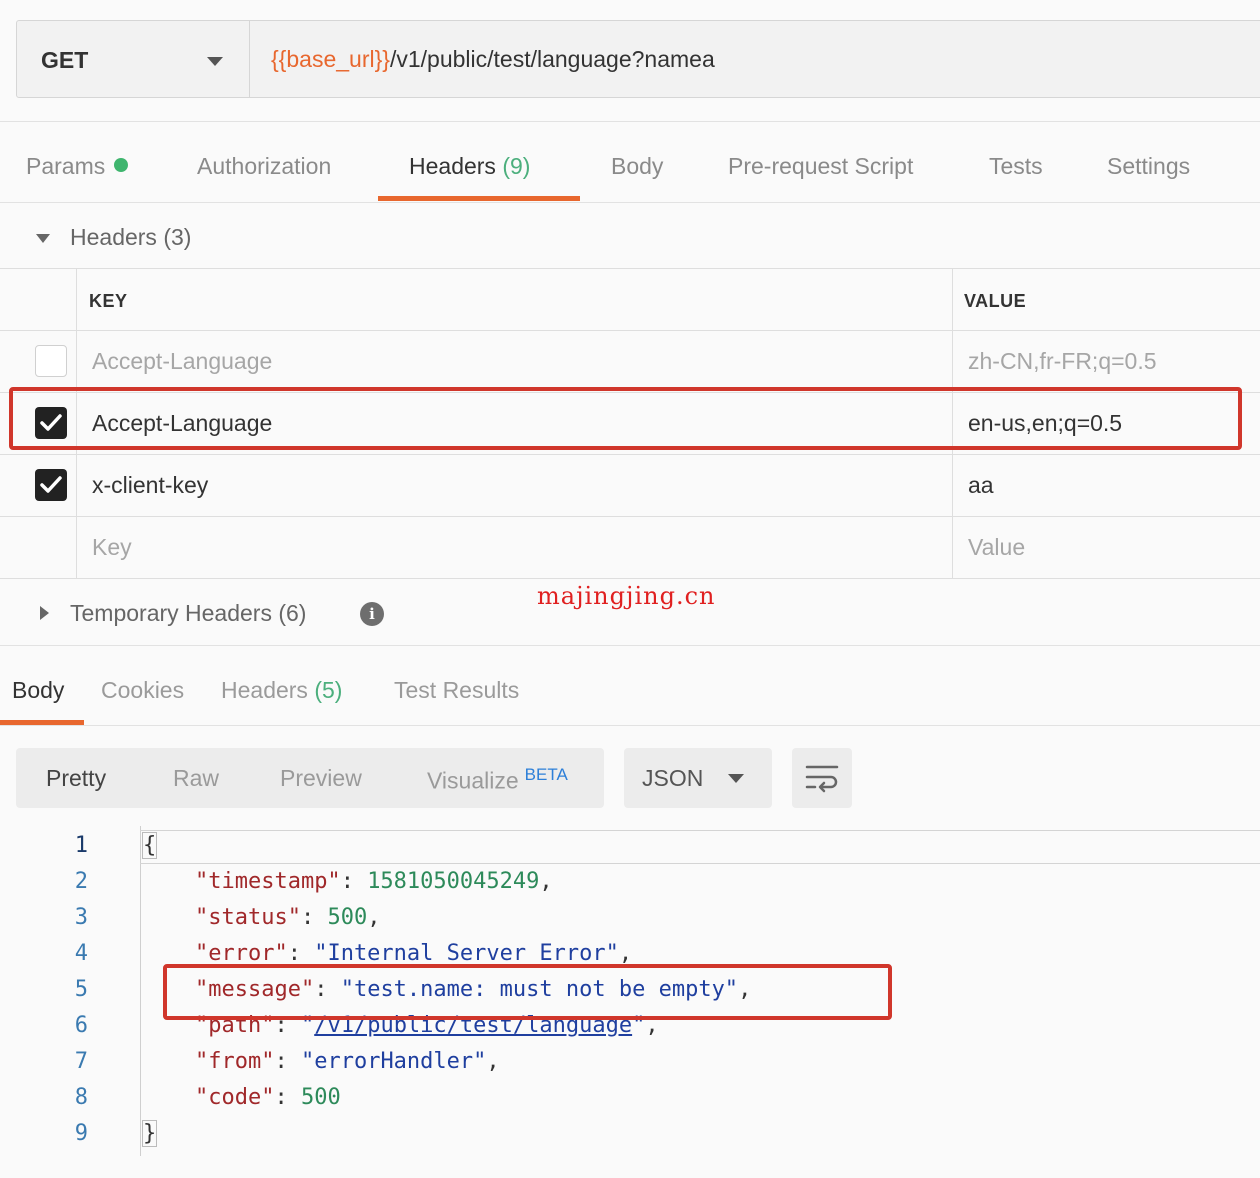  Describe the element at coordinates (546, 774) in the screenshot. I see `beta-badge: BETA` at that location.